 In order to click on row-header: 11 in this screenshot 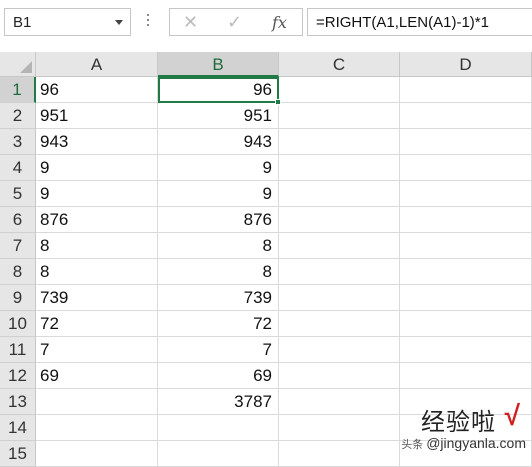, I will do `click(18, 350)`.